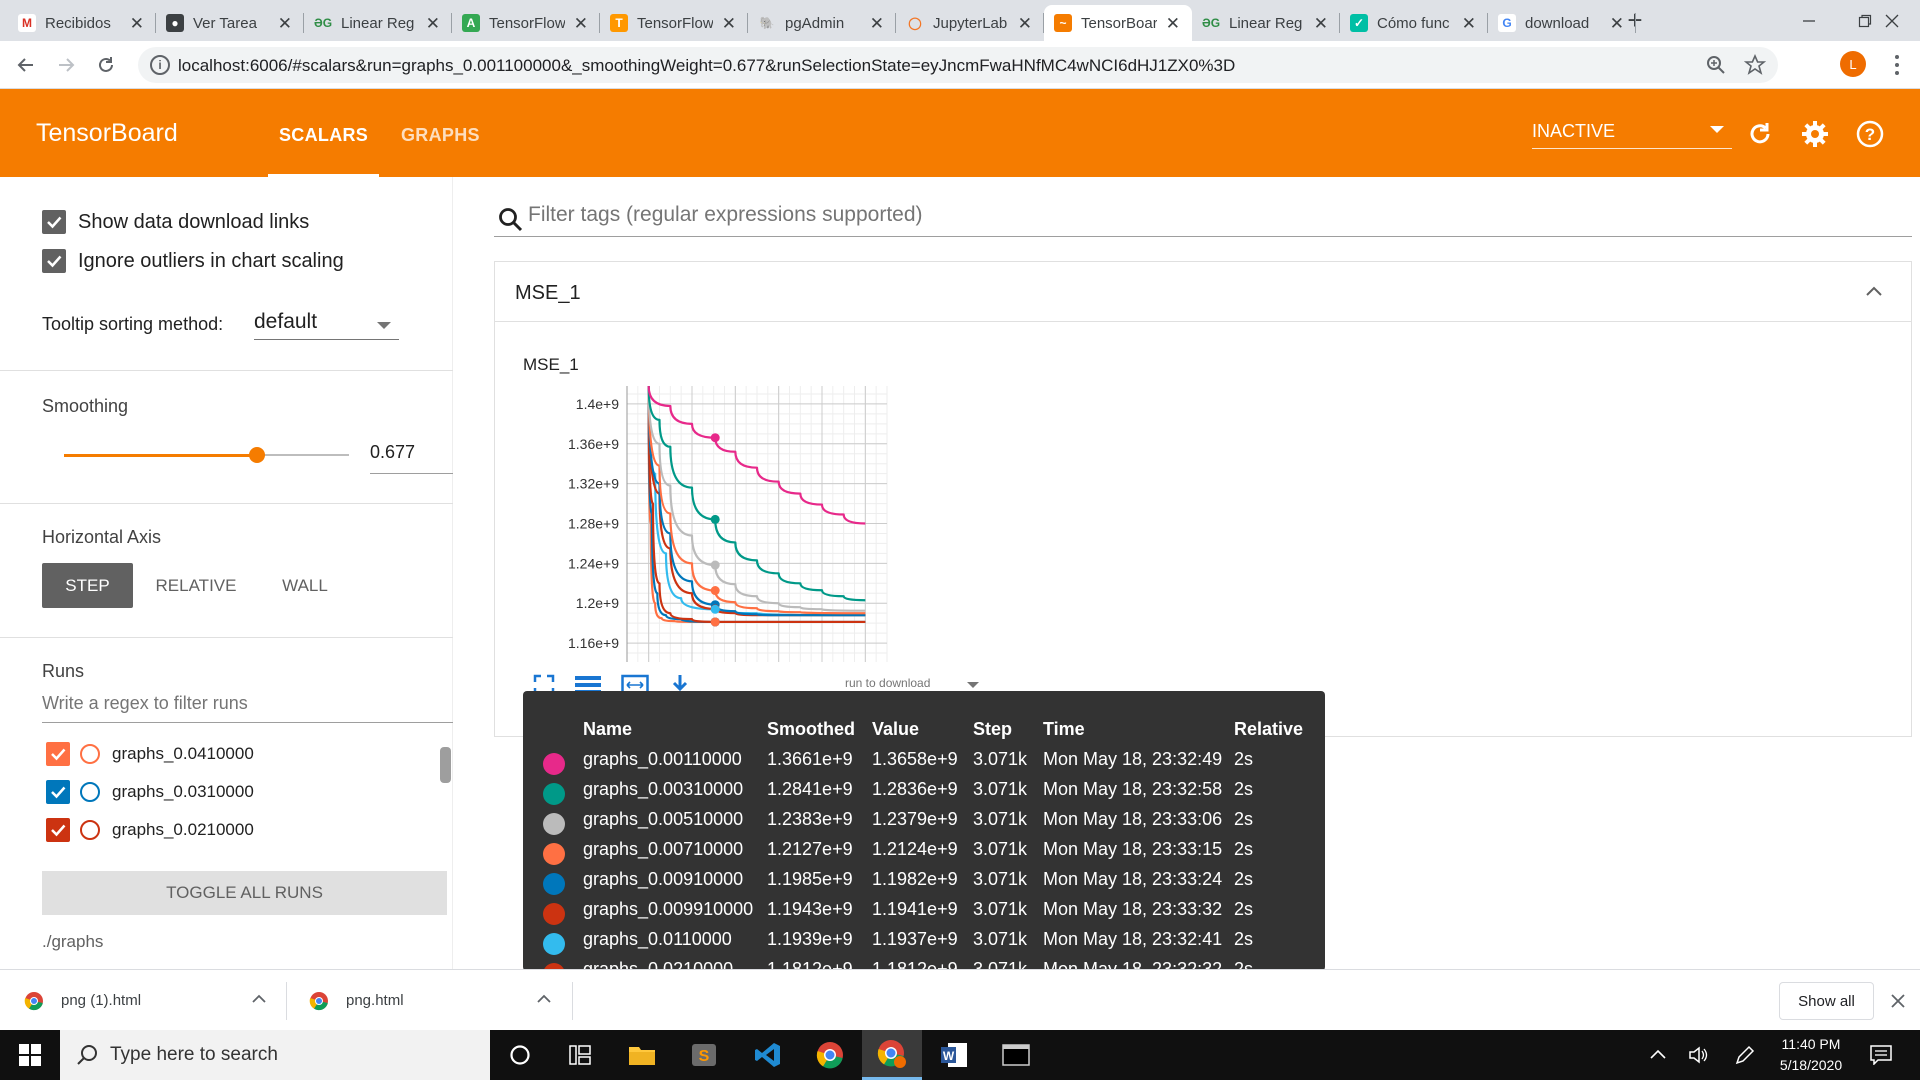  Describe the element at coordinates (970, 23) in the screenshot. I see `browser-tab: ◯ JupyterLab ✕` at that location.